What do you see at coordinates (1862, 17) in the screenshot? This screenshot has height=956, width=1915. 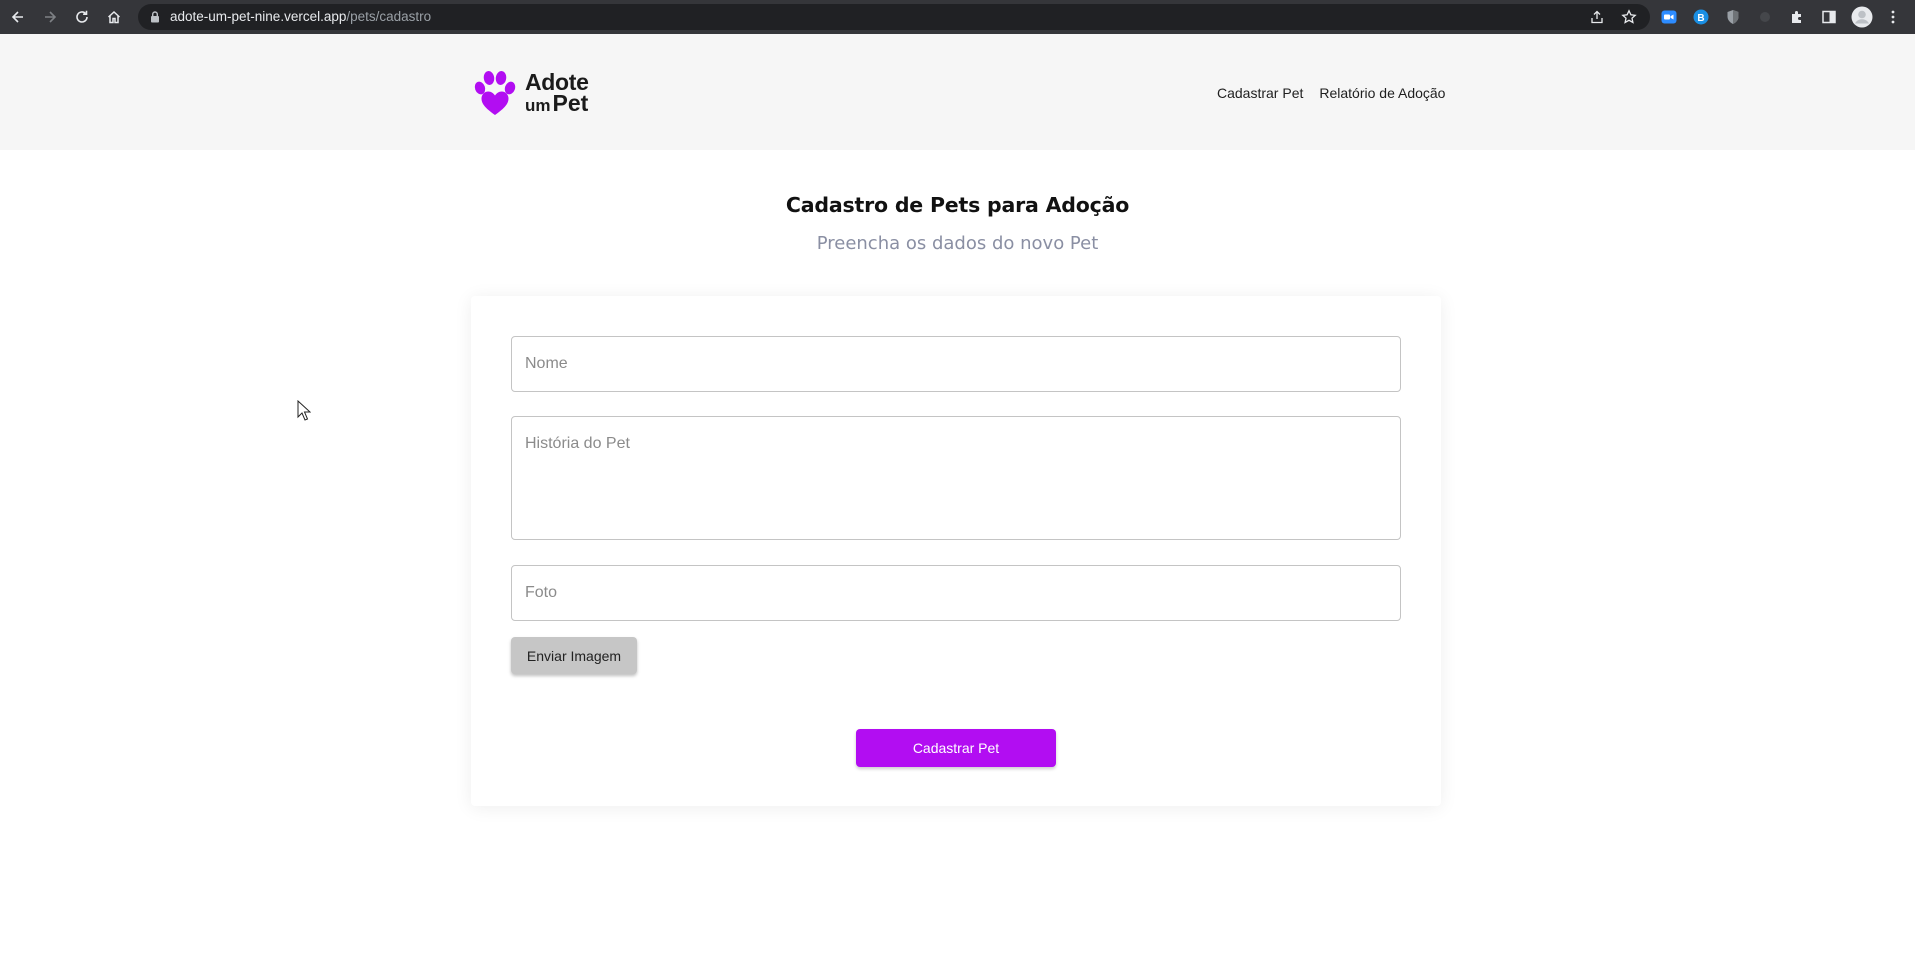 I see `profile-avatar-icon` at bounding box center [1862, 17].